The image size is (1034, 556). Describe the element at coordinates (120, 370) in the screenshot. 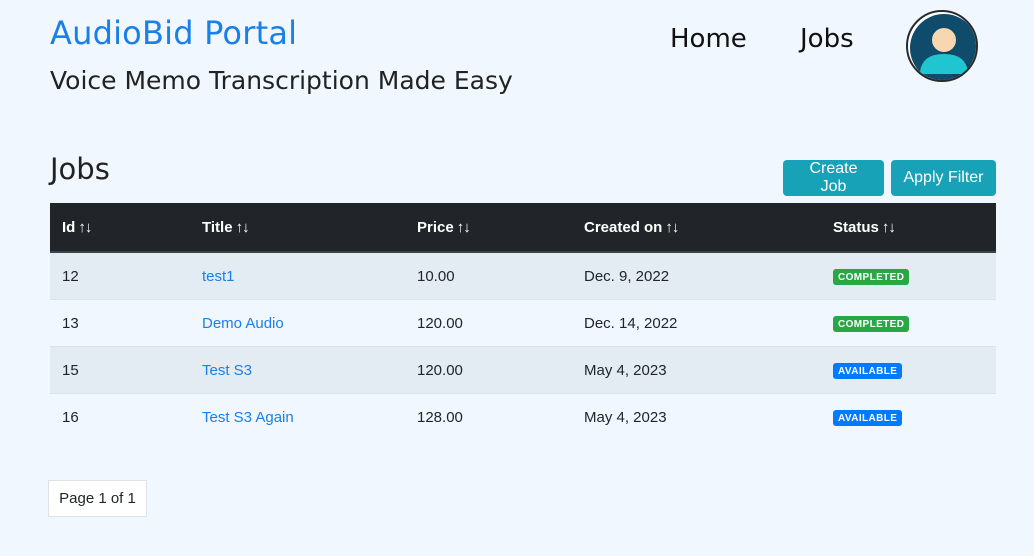

I see `cell-id: 15` at that location.